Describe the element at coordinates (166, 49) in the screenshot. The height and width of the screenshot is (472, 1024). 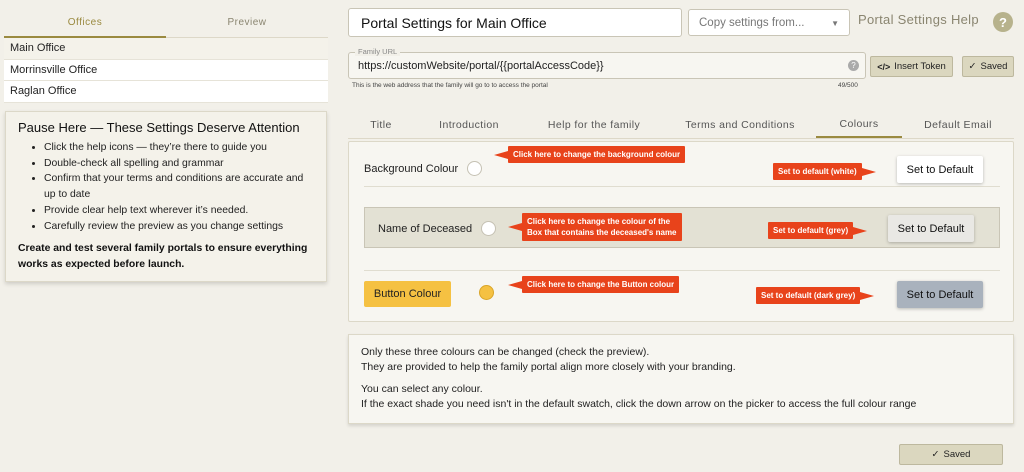
I see `office-item-main: Main Office` at that location.